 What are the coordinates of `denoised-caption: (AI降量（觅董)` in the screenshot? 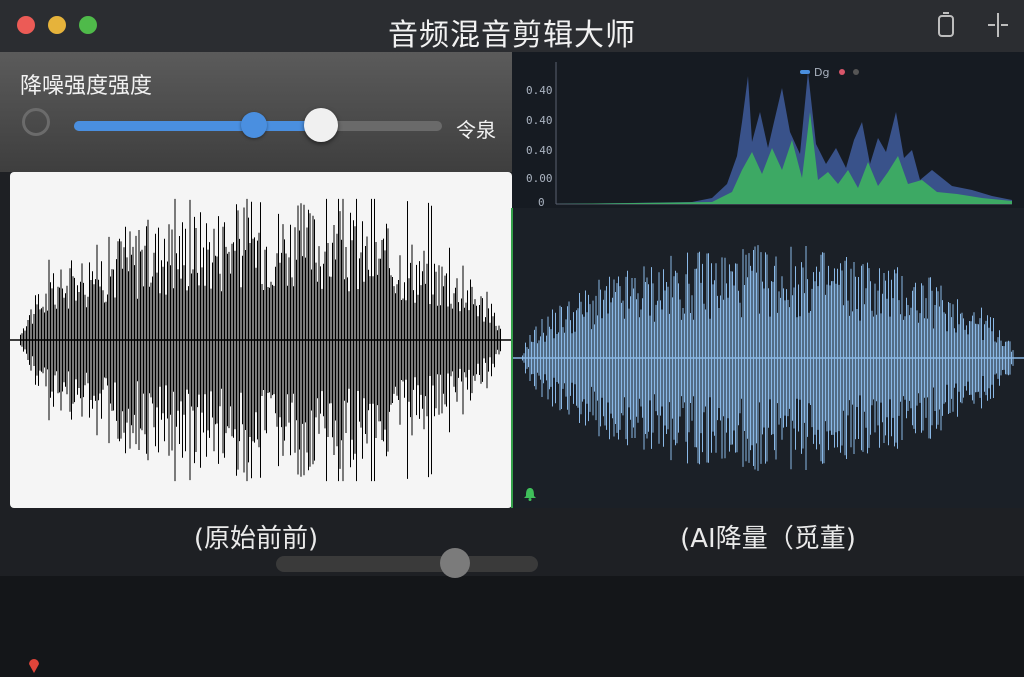 It's located at (768, 539).